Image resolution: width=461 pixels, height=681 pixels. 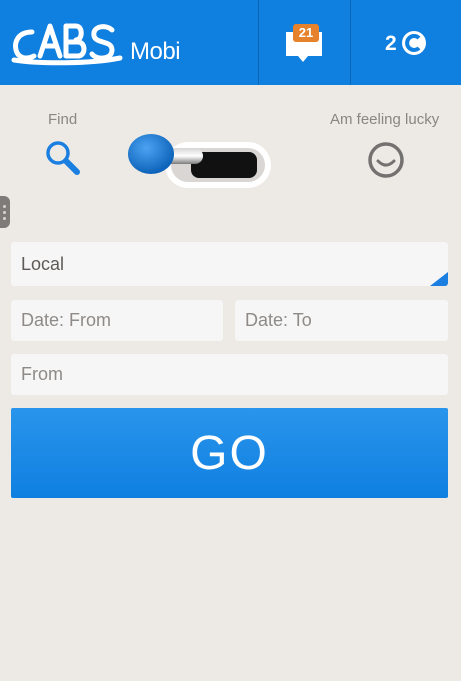 I want to click on notifications-button: 21, so click(x=304, y=42).